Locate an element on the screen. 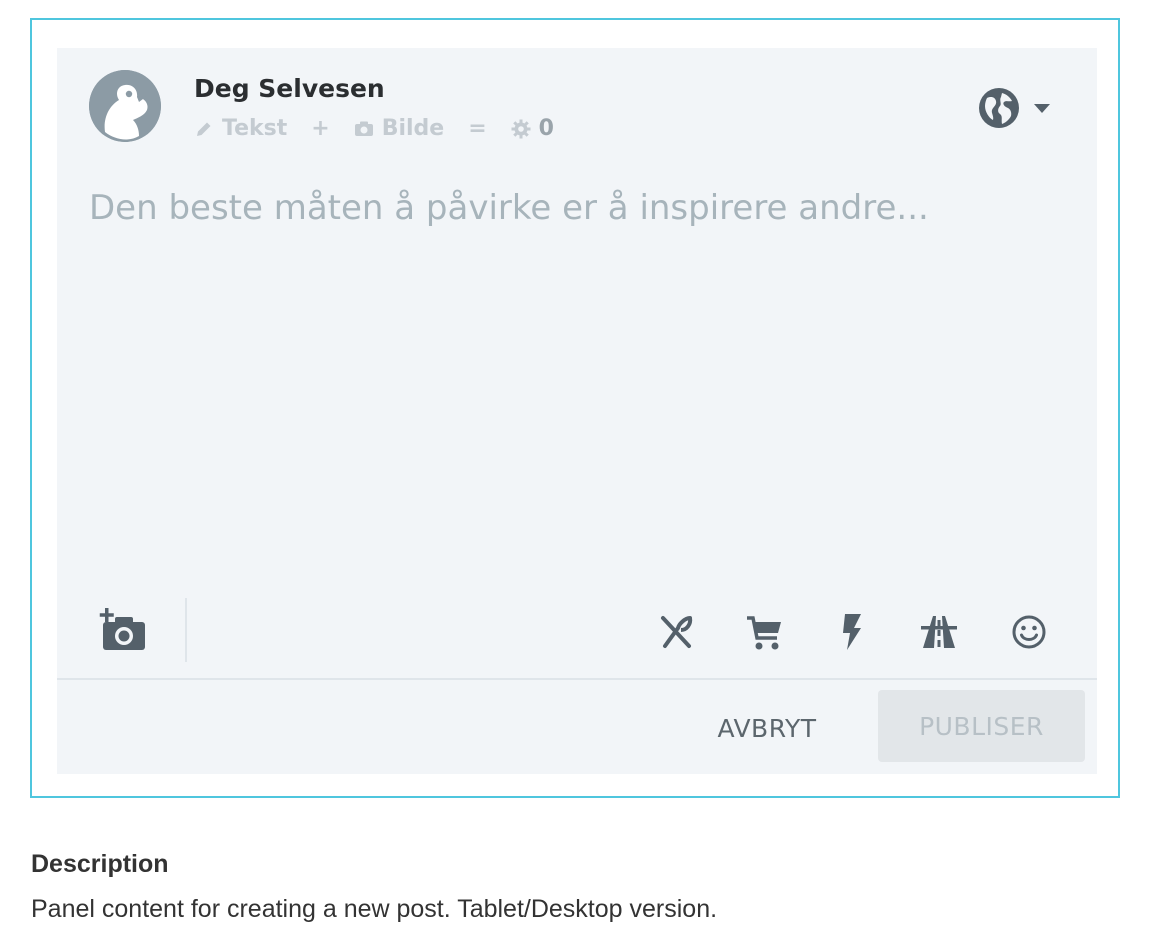 The height and width of the screenshot is (948, 1150). meta-text-label: Tekst is located at coordinates (255, 128).